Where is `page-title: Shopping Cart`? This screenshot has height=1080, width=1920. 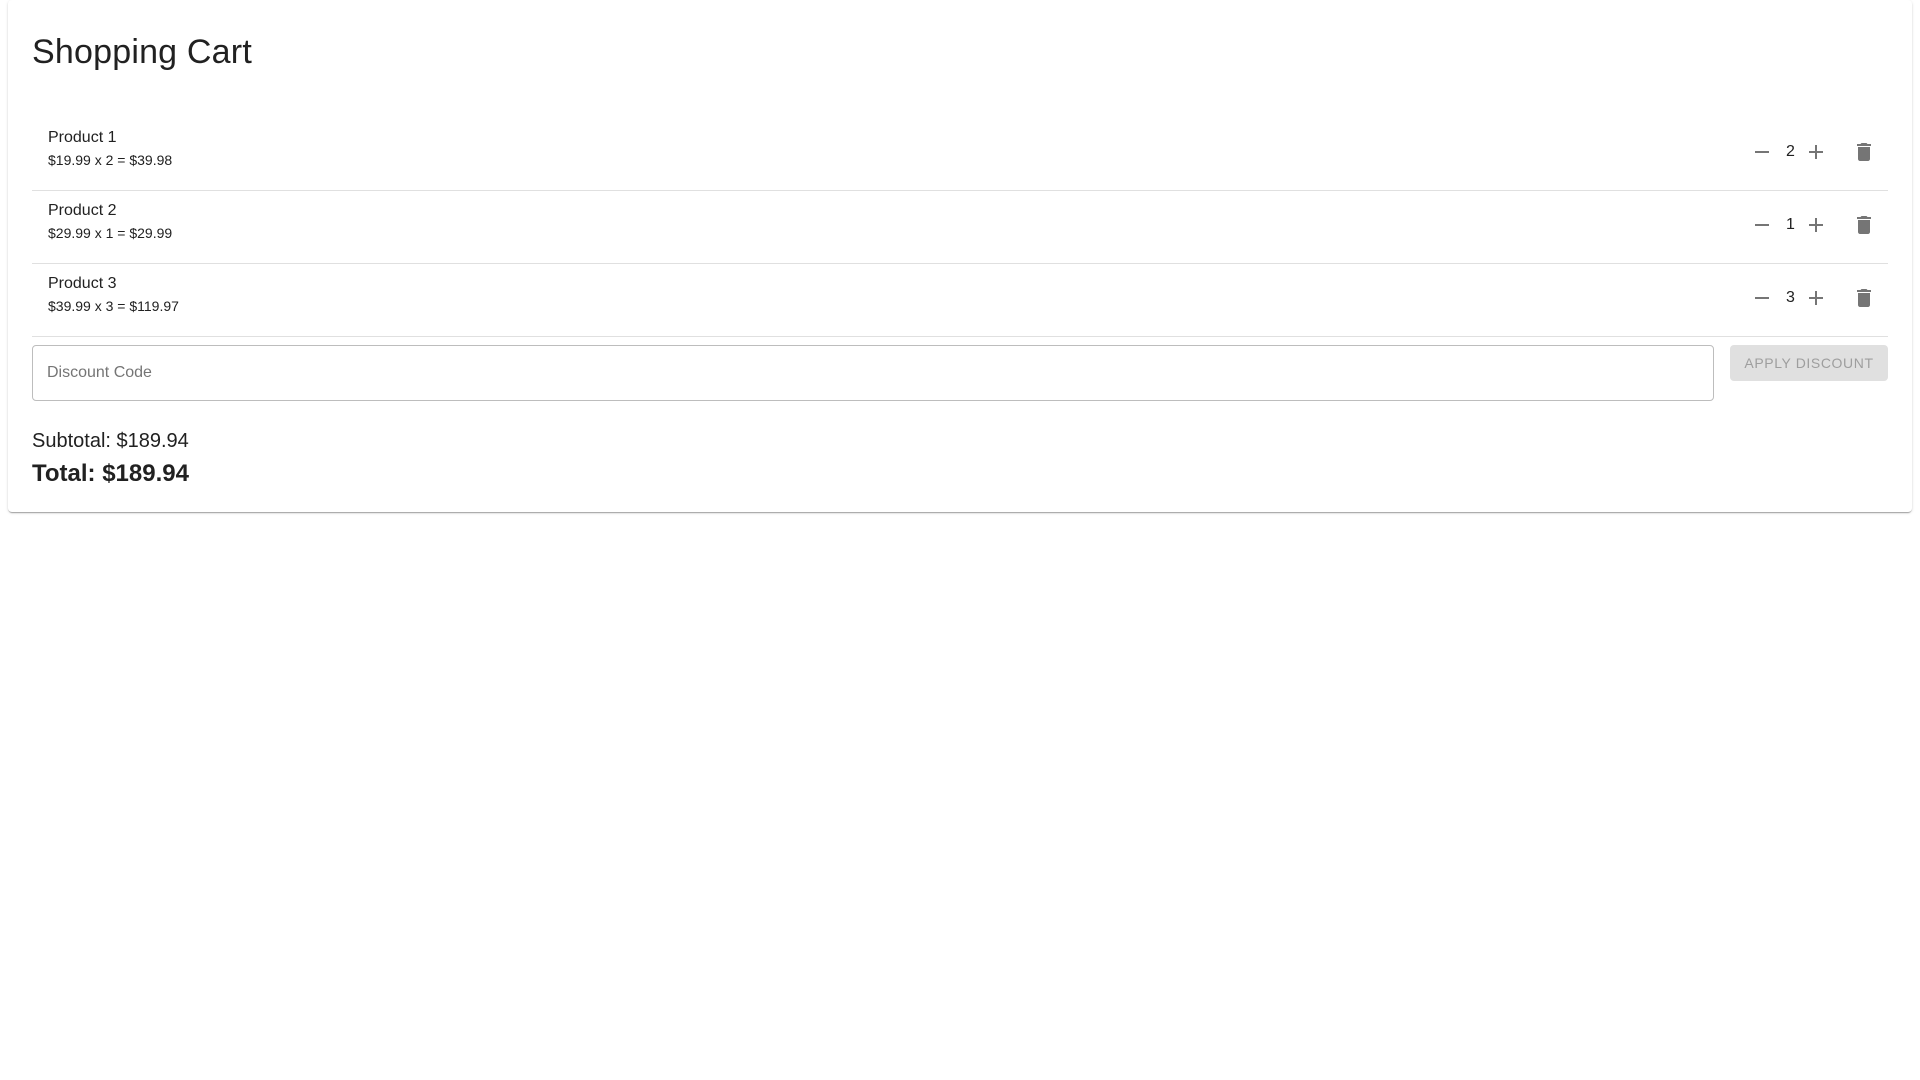 page-title: Shopping Cart is located at coordinates (142, 52).